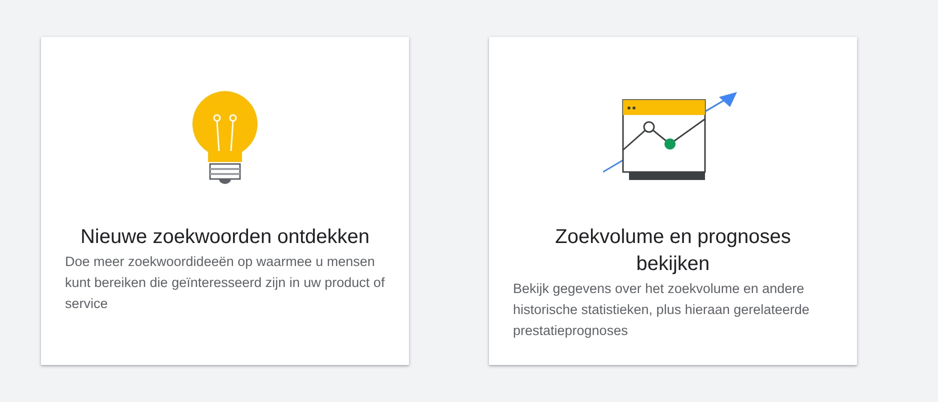  Describe the element at coordinates (225, 283) in the screenshot. I see `card-description: Doe meer zoekwoordideeën op waarmee u mensen kunt bereiken die geïnteresseerd zijn in uw product of service` at that location.